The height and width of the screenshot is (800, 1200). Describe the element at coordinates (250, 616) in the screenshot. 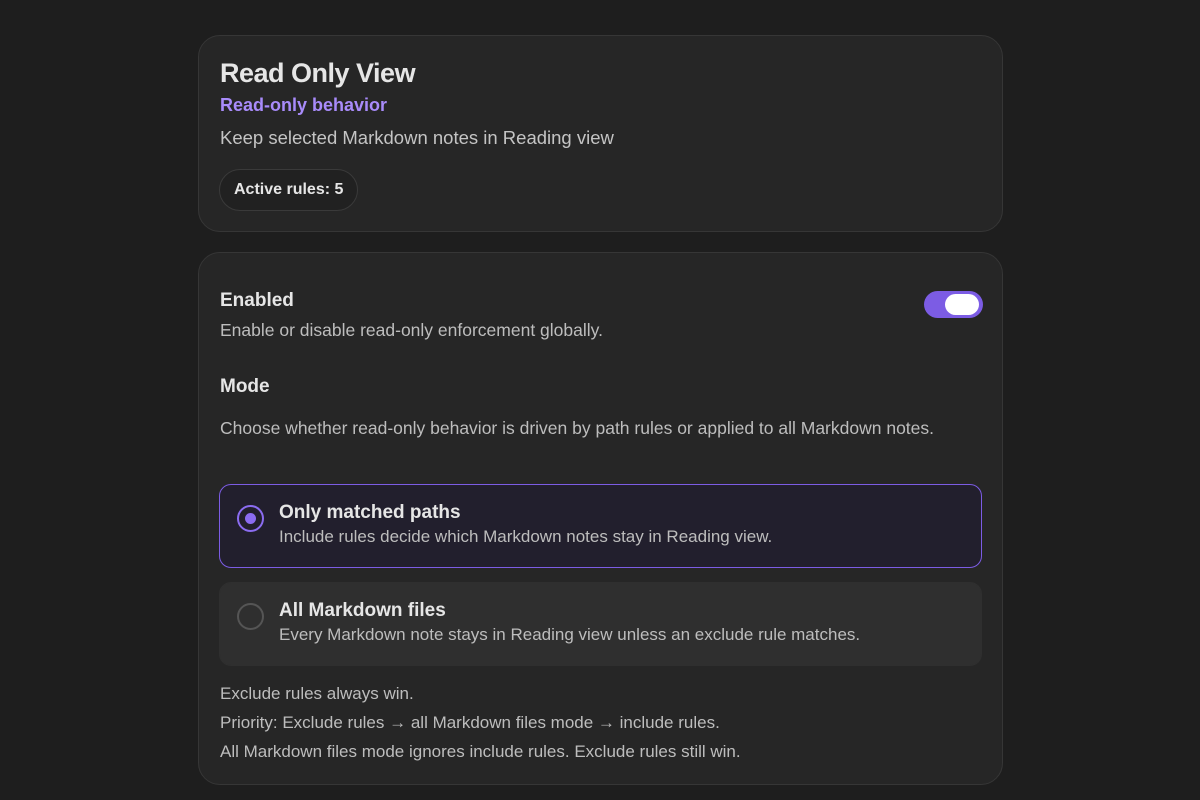

I see `radio-unselected-icon` at that location.